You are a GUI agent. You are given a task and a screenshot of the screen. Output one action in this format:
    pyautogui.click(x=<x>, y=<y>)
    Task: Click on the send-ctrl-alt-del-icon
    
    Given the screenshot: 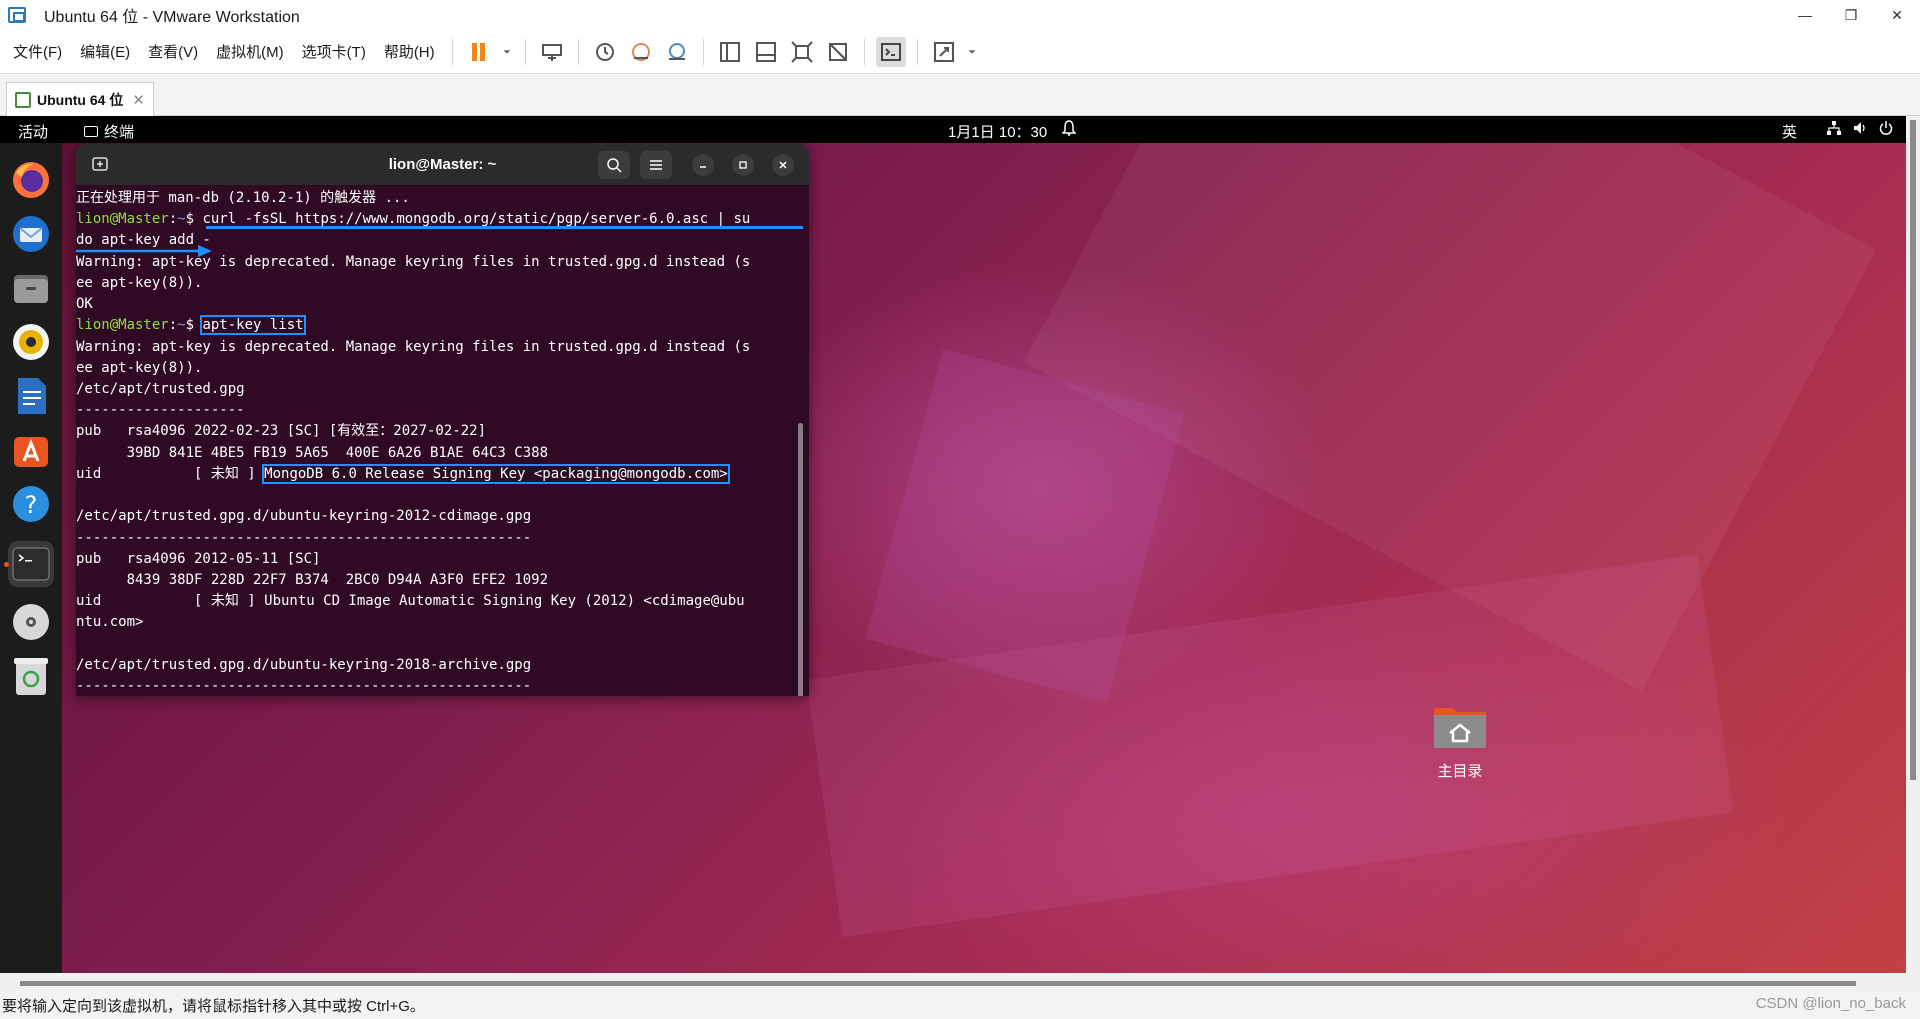 What is the action you would take?
    pyautogui.click(x=552, y=52)
    